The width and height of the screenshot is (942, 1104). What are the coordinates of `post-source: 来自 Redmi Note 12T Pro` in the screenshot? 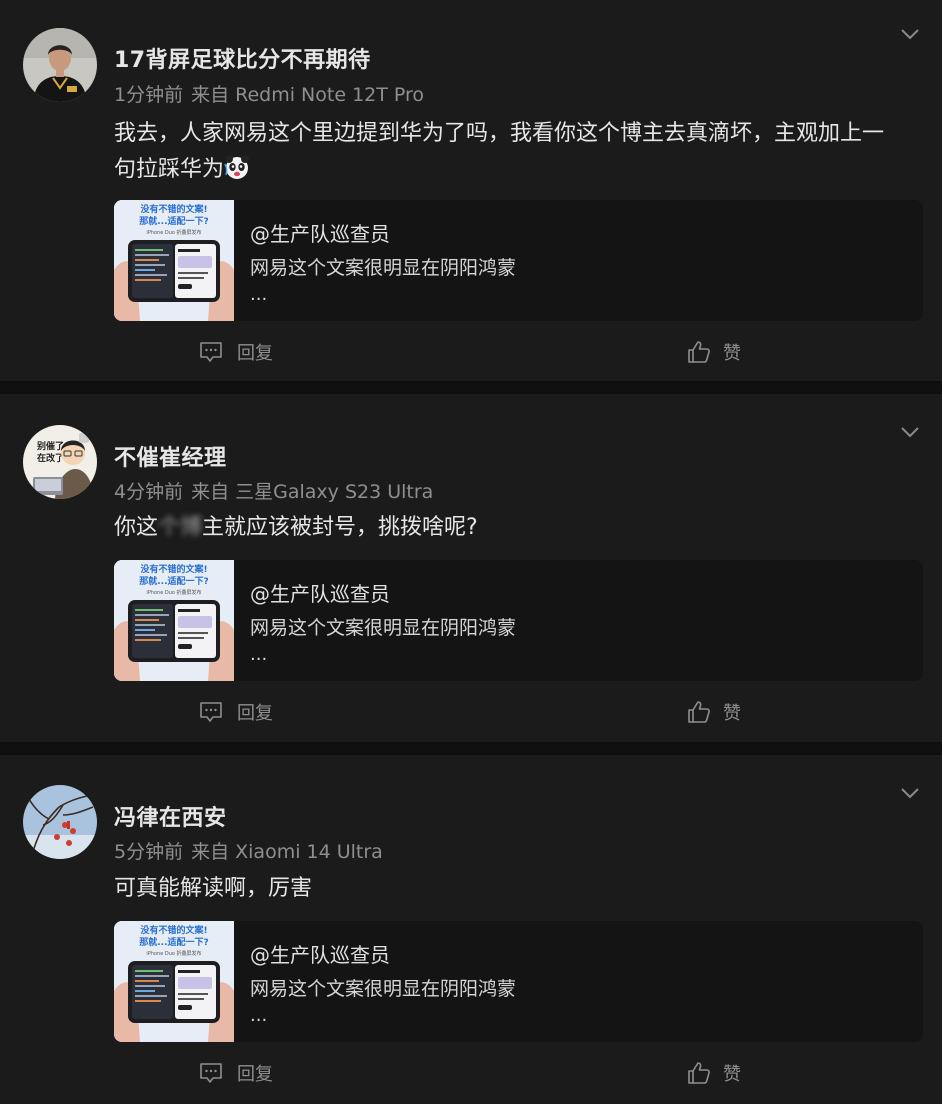 It's located at (308, 95).